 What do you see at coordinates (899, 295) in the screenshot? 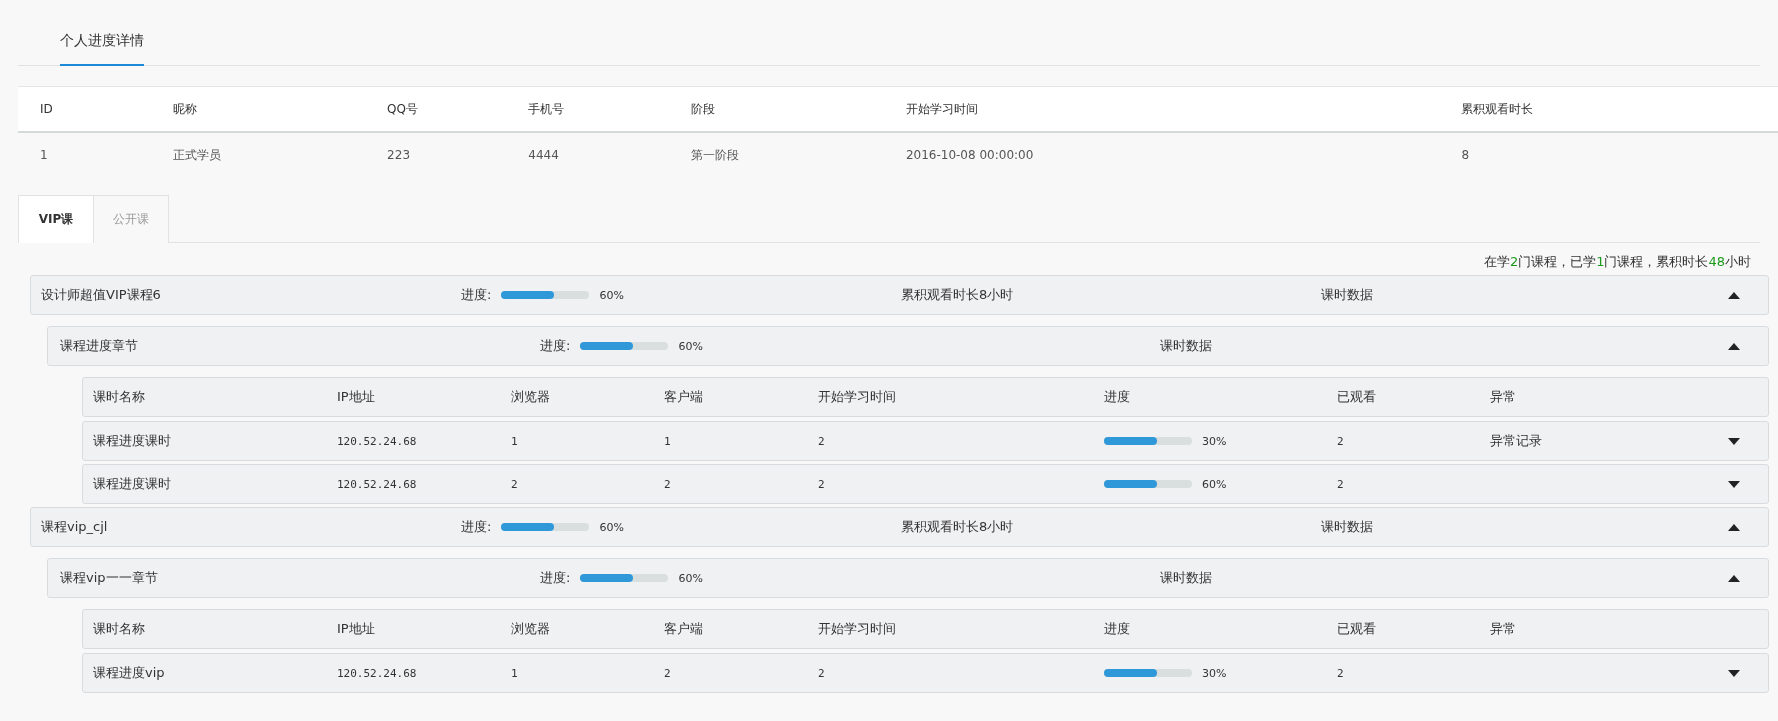
I see `course-row: 设计师超值VIP课程6 进度: 60% 累积观看时长8小时 课时数据` at bounding box center [899, 295].